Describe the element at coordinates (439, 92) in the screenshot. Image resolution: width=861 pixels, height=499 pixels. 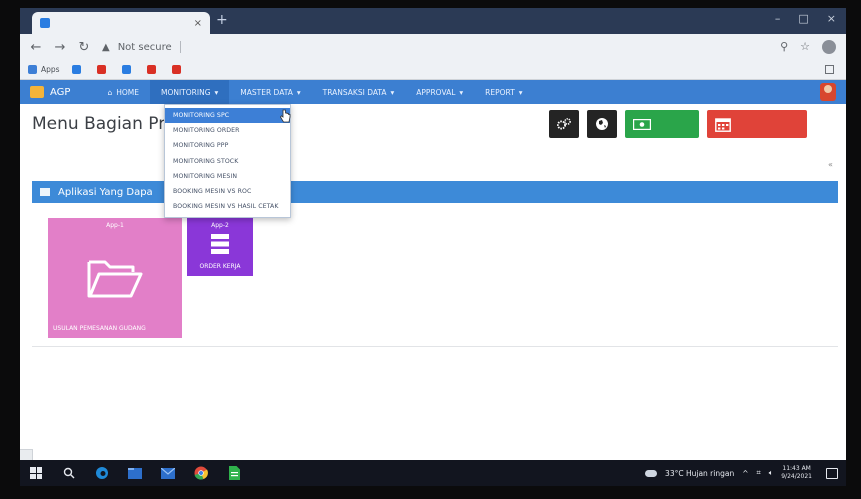
I see `nav-item-approval: APPROVAL ▾` at that location.